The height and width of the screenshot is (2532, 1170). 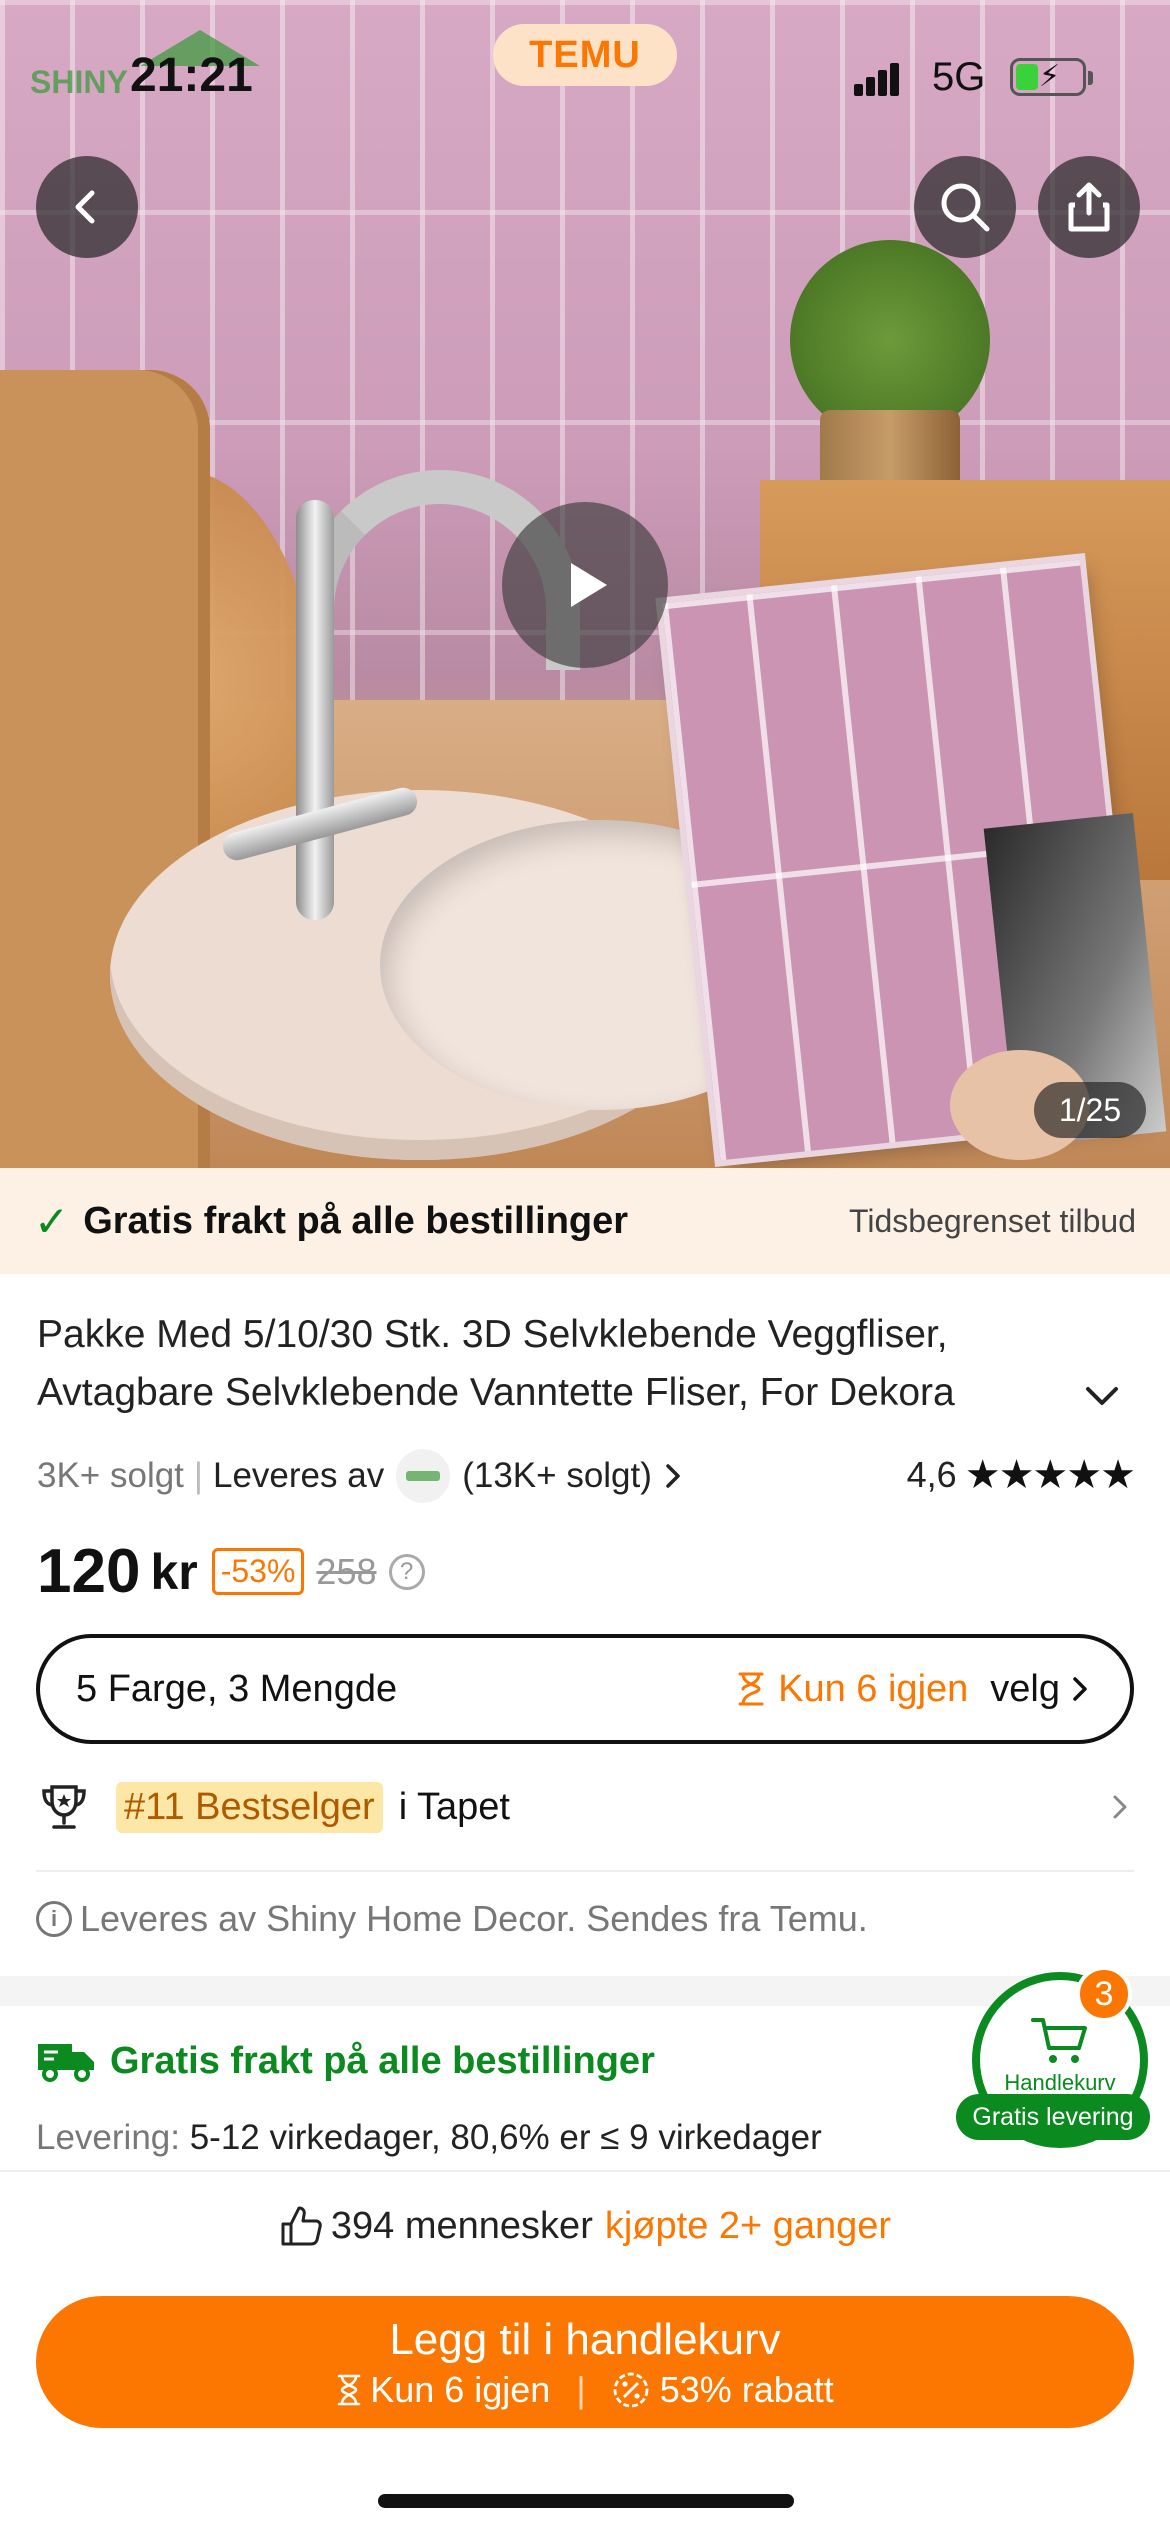 I want to click on add-to-cart-label: Legg til i handlekurv, so click(x=585, y=2339).